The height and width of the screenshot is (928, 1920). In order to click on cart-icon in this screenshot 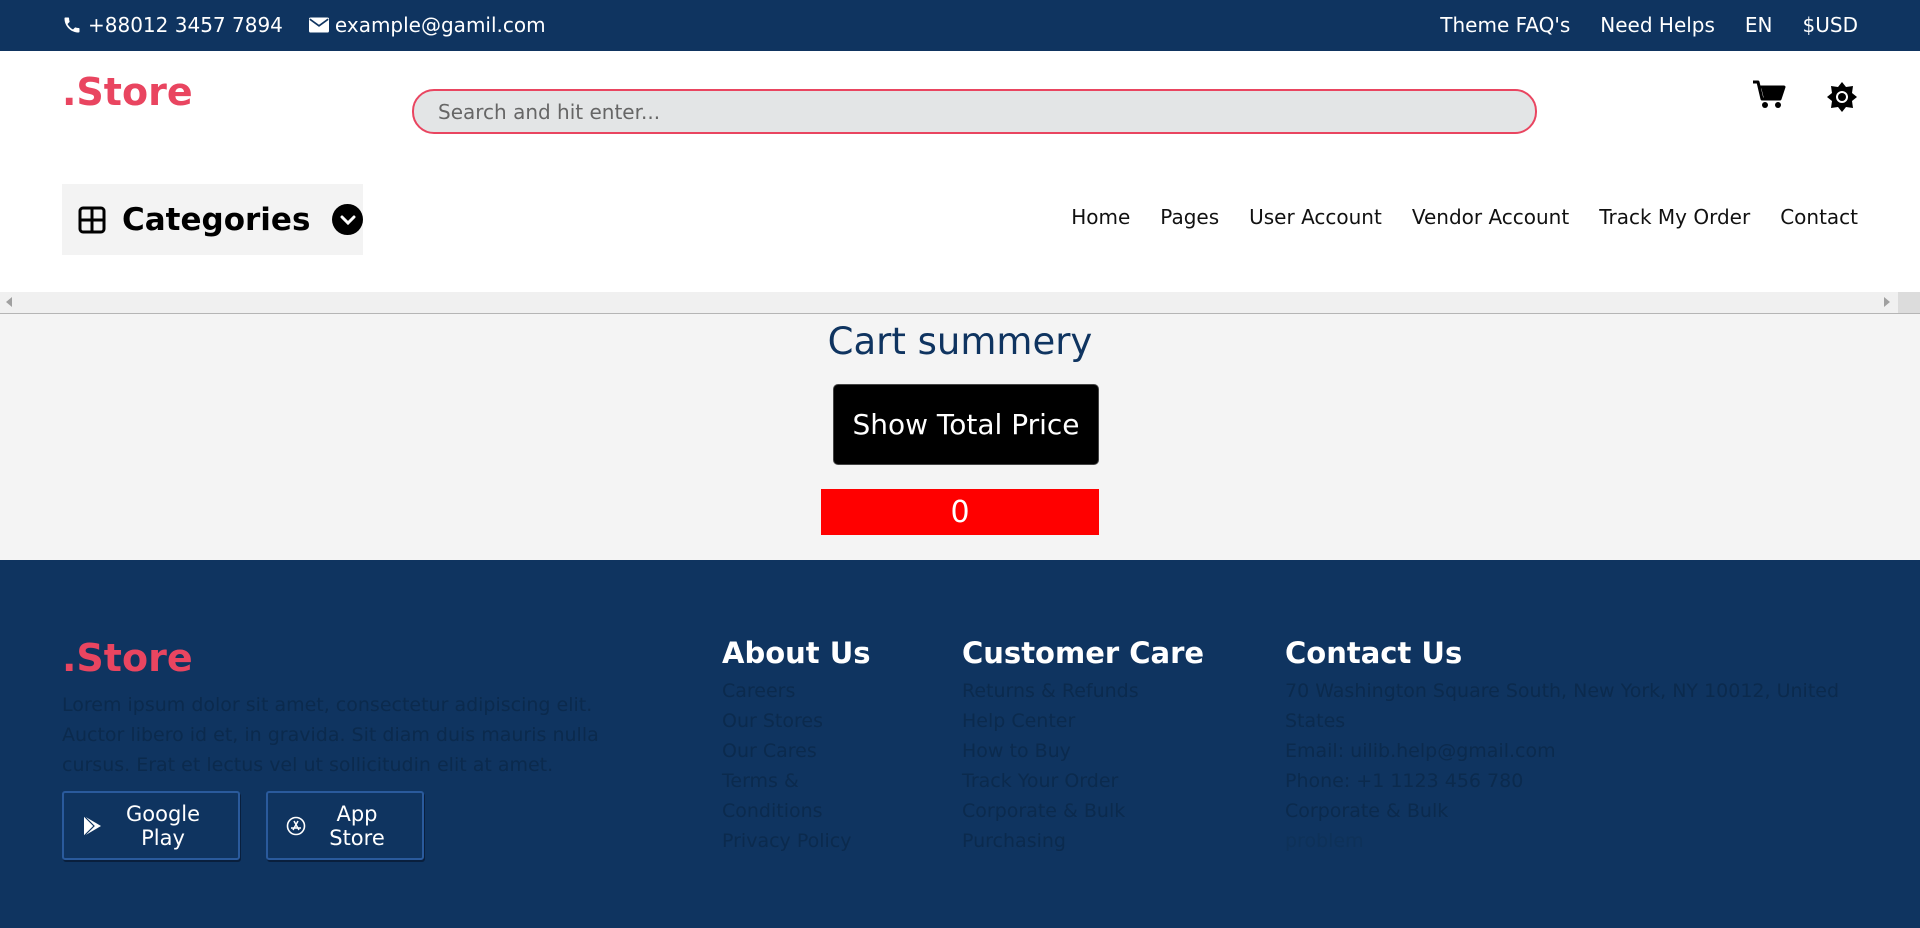, I will do `click(1769, 95)`.